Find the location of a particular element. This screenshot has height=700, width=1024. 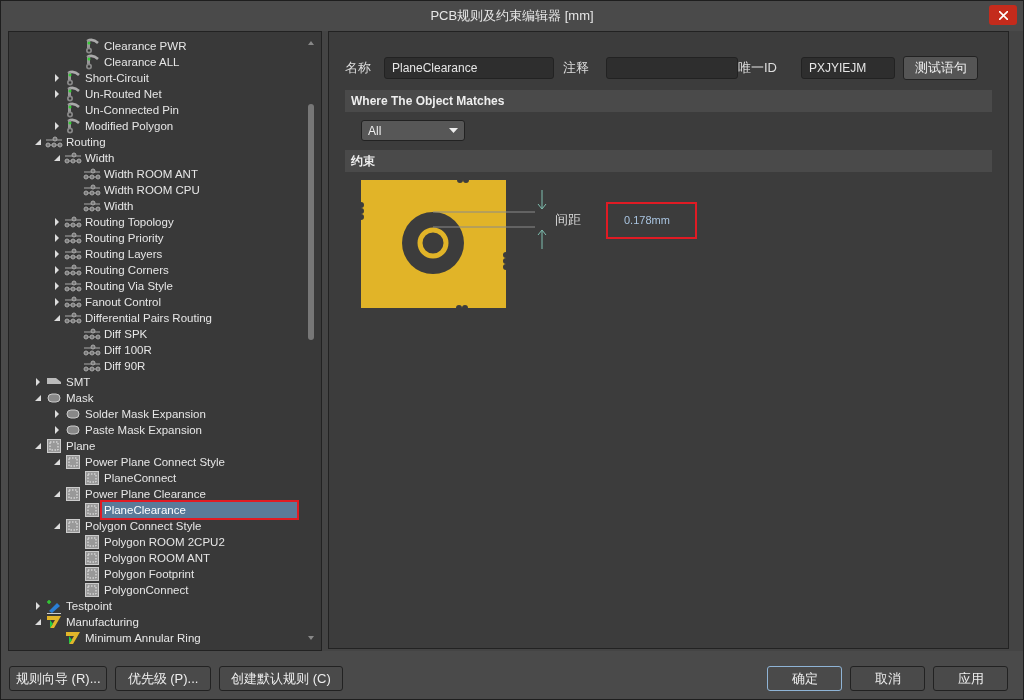

tree-item: Diff SPK is located at coordinates (126, 334).